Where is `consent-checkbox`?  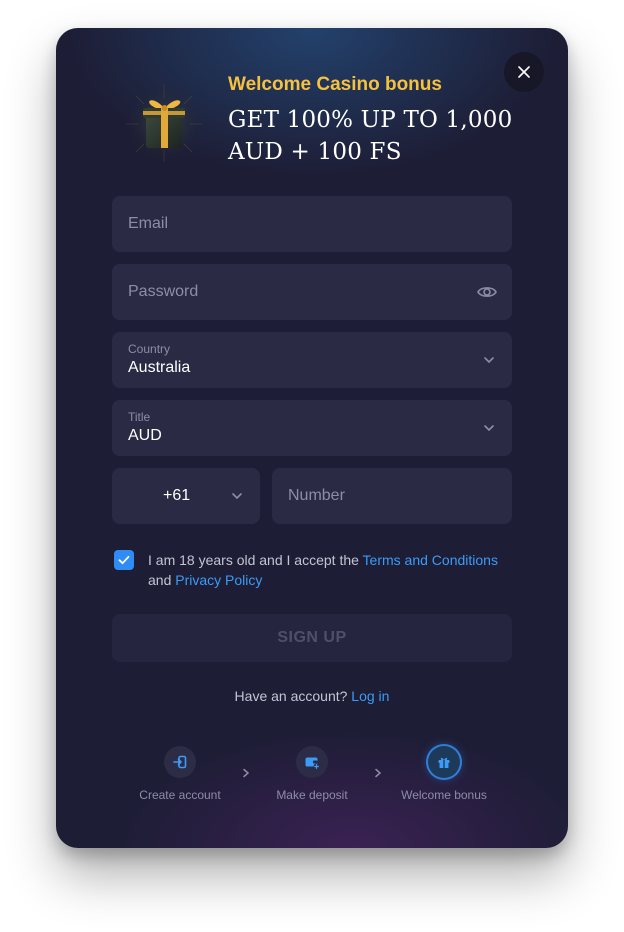
consent-checkbox is located at coordinates (124, 560).